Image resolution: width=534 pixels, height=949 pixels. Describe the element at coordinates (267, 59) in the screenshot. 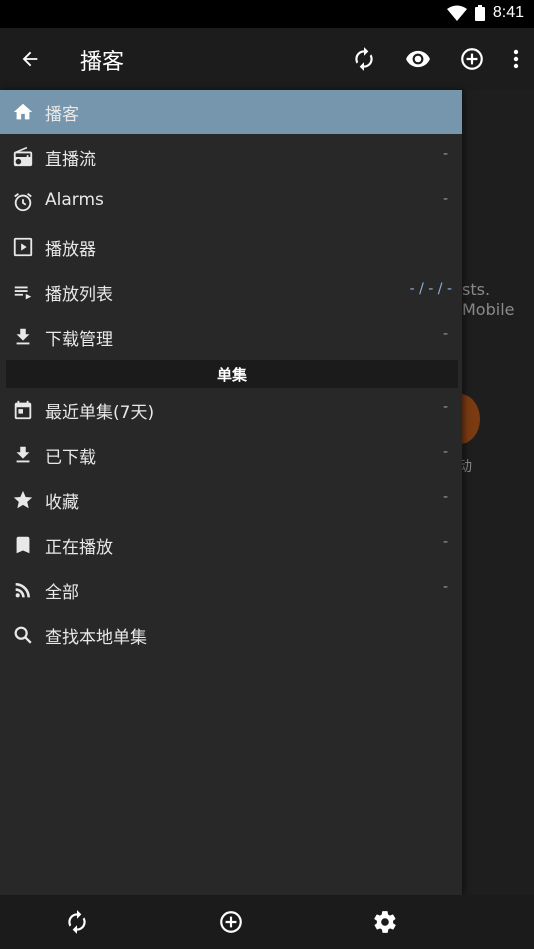

I see `app-bar: 播客` at that location.